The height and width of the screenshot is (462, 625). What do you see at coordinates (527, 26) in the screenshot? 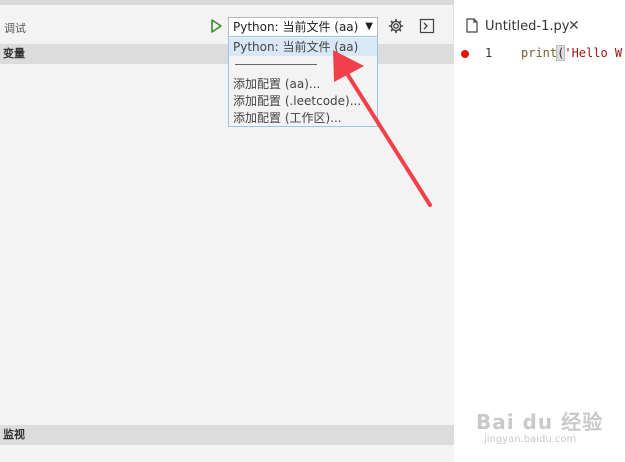
I see `tab-label: Untitled-1.py` at bounding box center [527, 26].